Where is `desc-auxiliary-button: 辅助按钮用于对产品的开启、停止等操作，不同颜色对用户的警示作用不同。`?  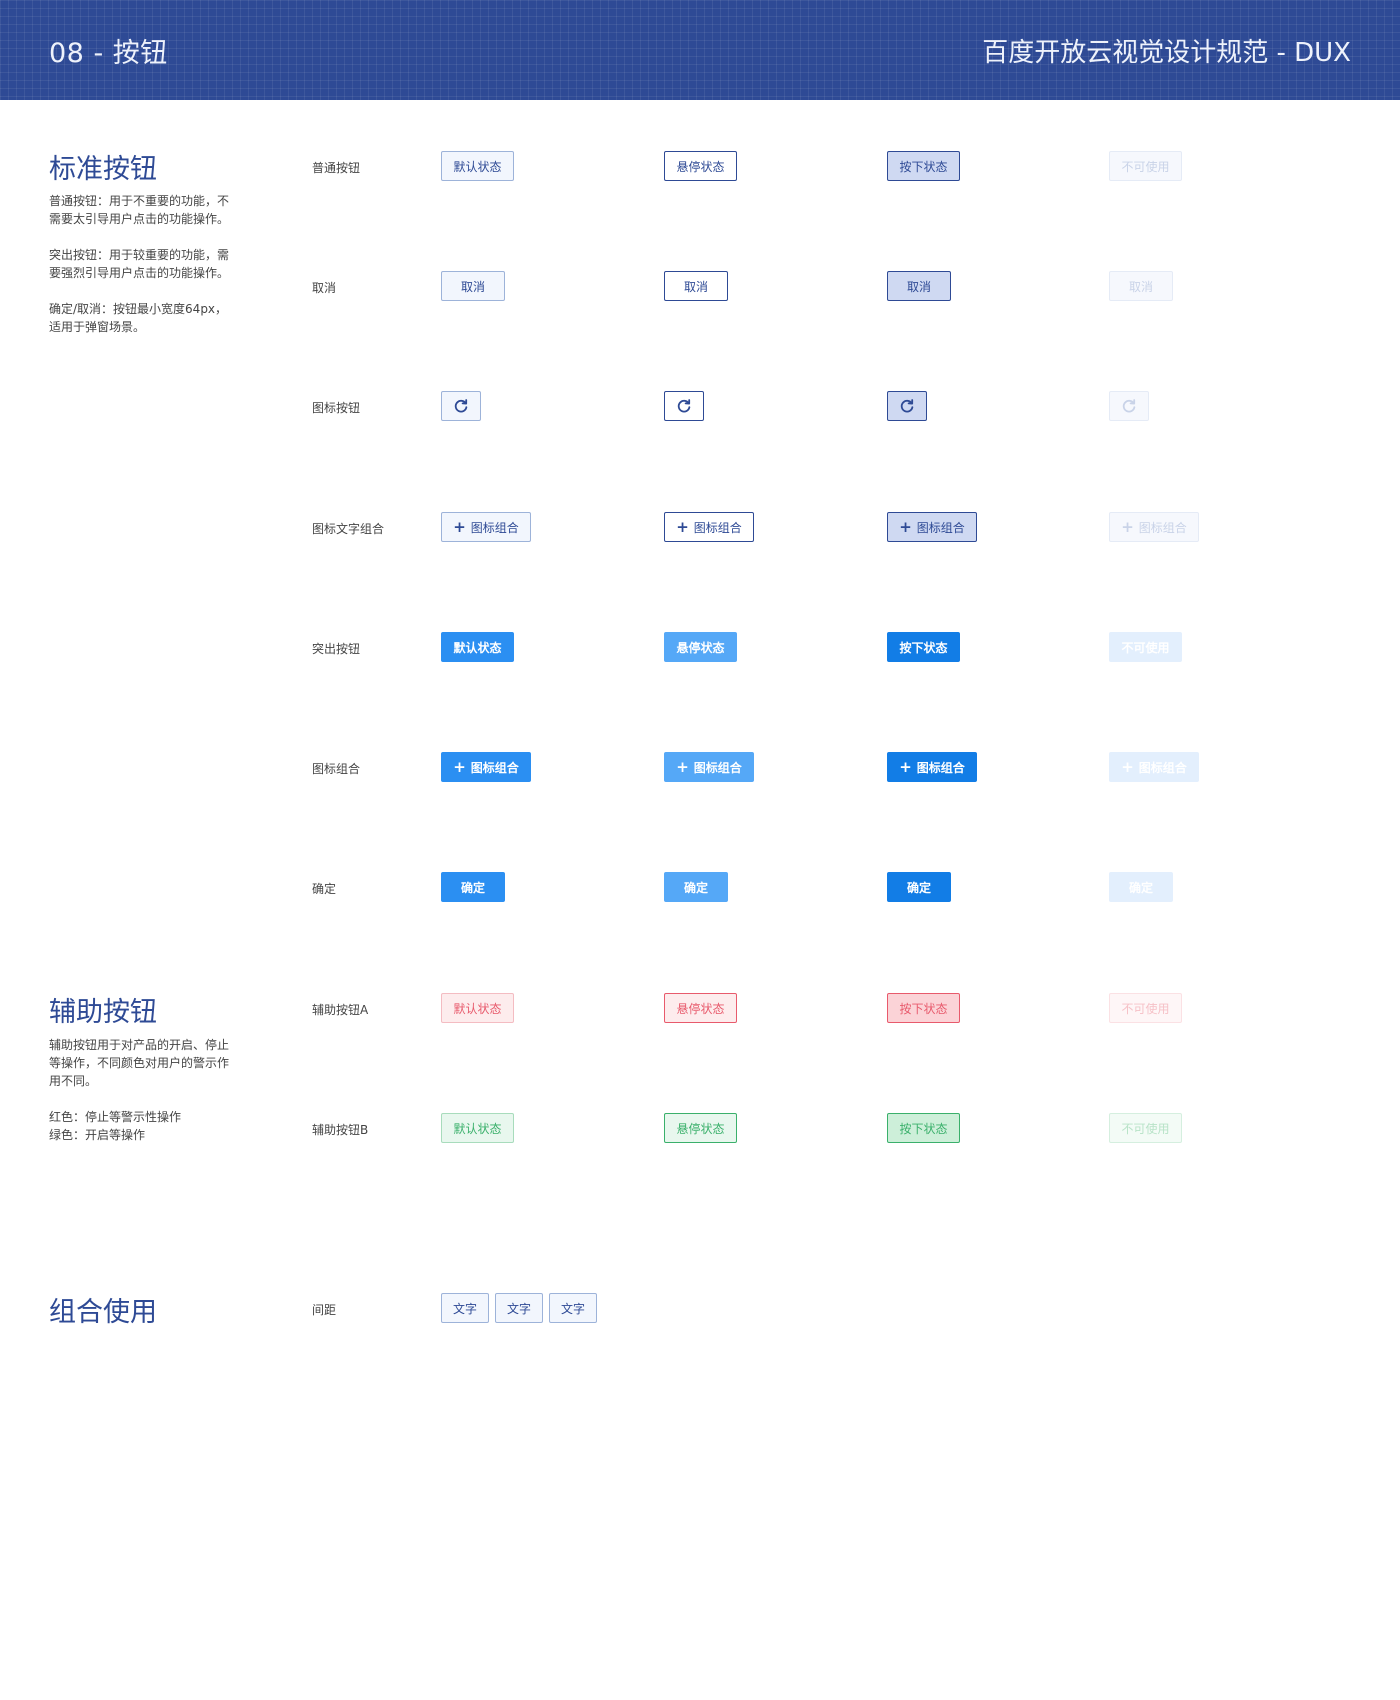 desc-auxiliary-button: 辅助按钮用于对产品的开启、停止等操作，不同颜色对用户的警示作用不同。 is located at coordinates (139, 1063).